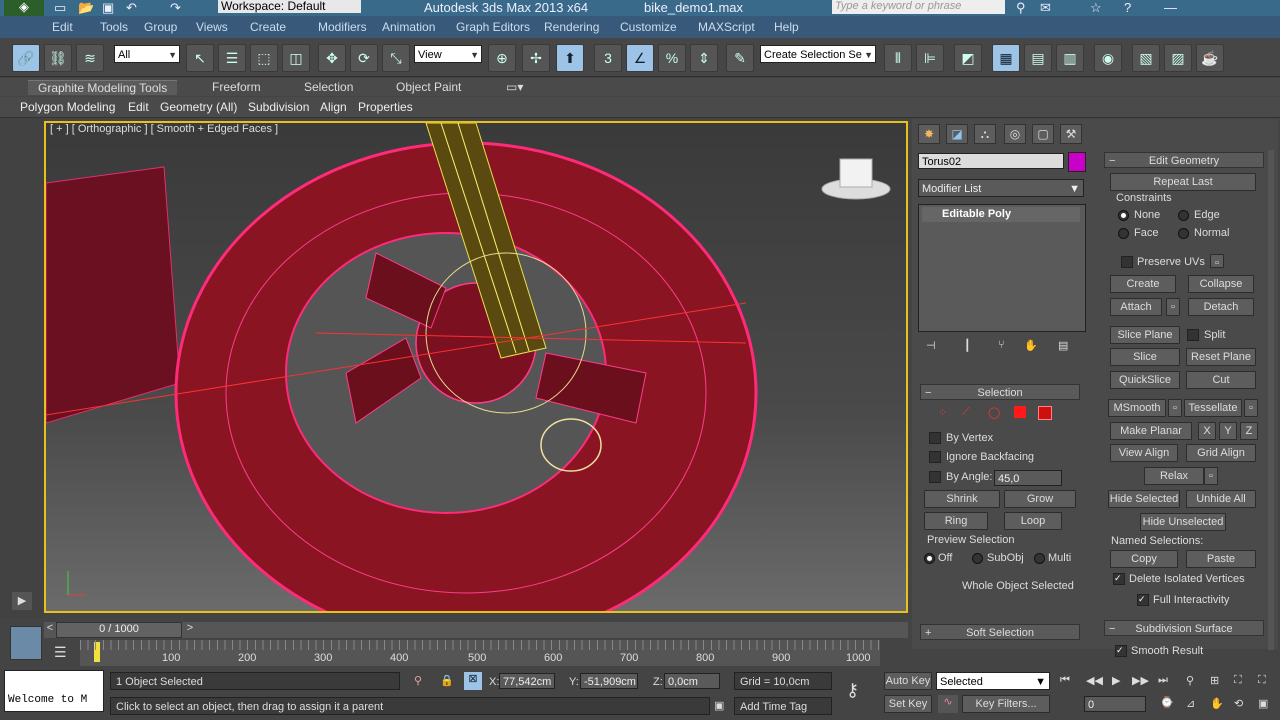 Image resolution: width=1280 pixels, height=720 pixels. What do you see at coordinates (1146, 58) in the screenshot?
I see `render-setup-icon: ▧` at bounding box center [1146, 58].